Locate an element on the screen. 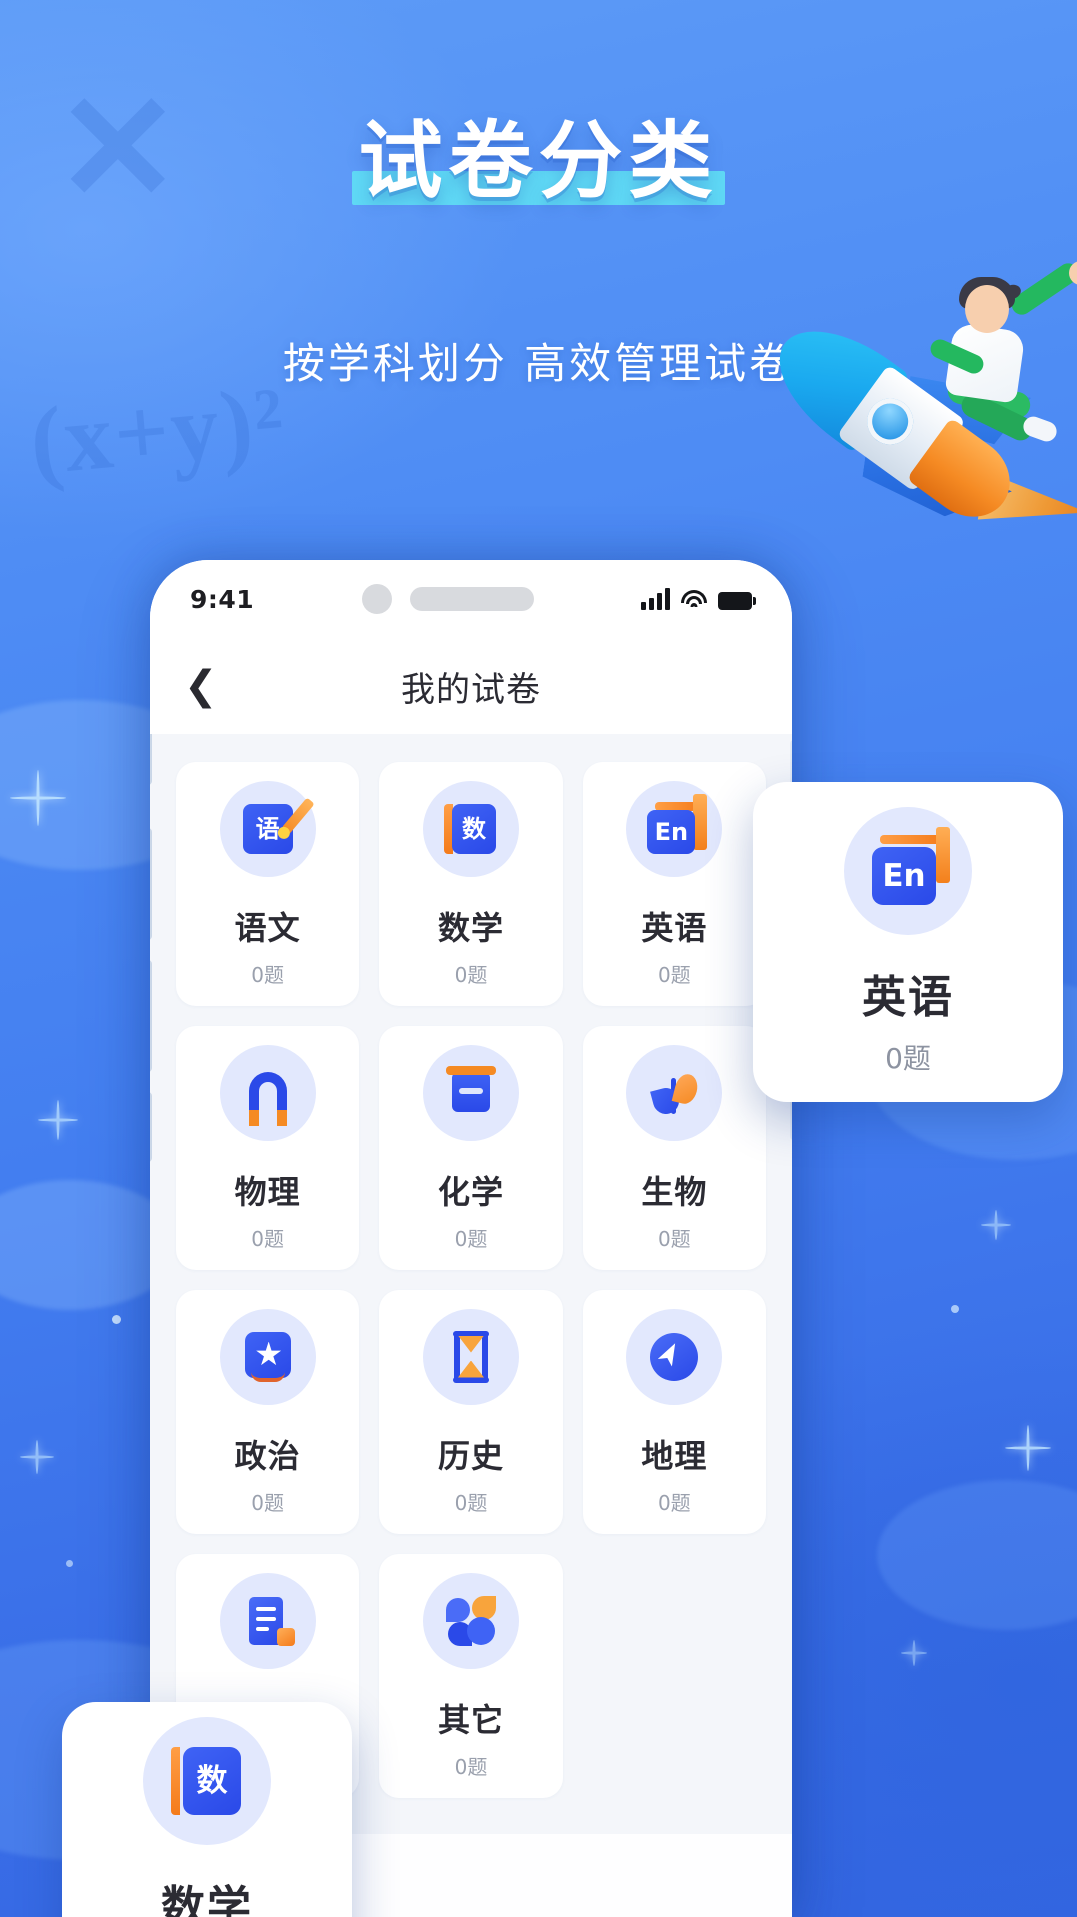 The height and width of the screenshot is (1917, 1077). floating-card-label: 英语 is located at coordinates (908, 997).